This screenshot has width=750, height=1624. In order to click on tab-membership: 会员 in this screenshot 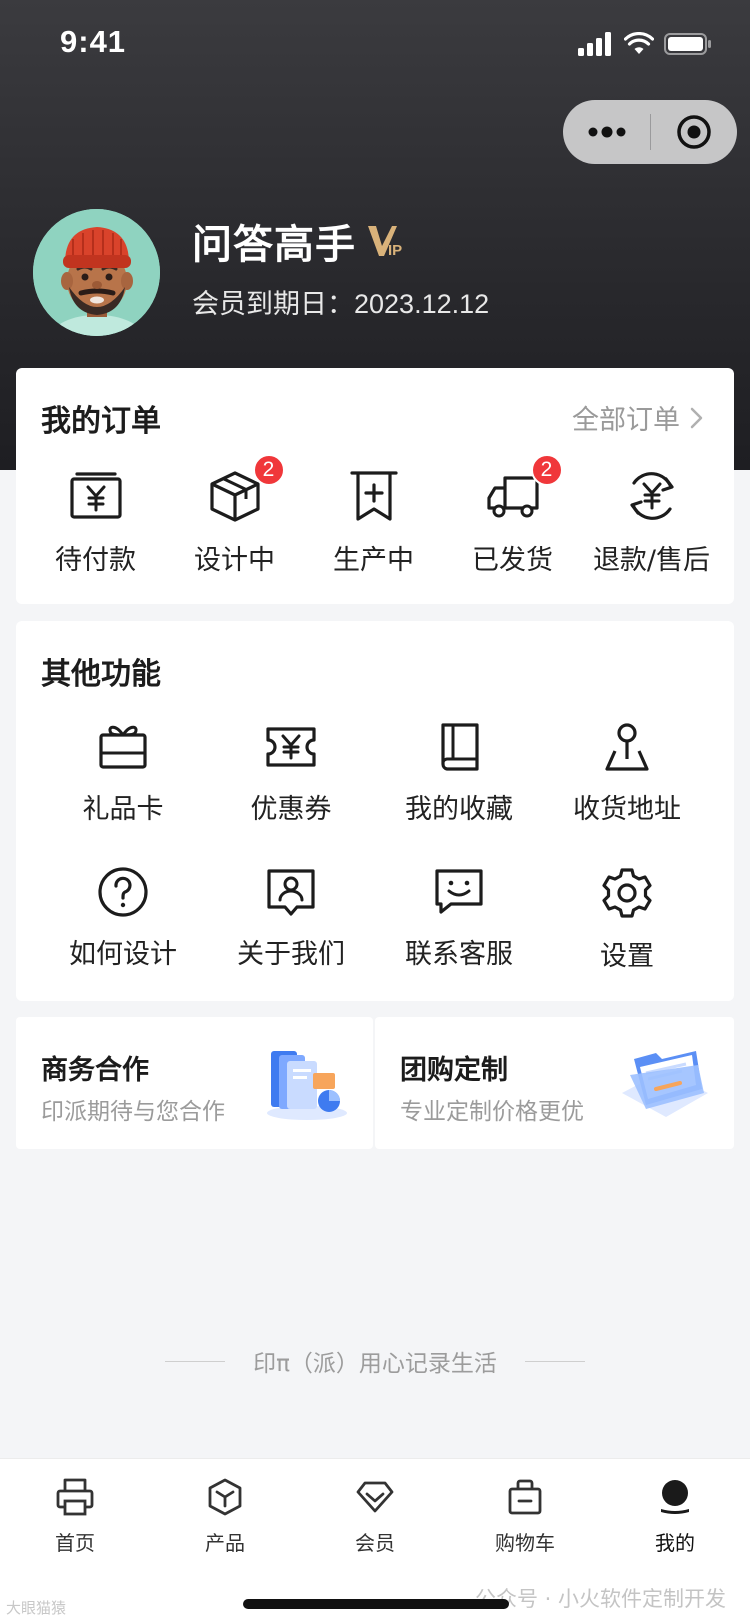, I will do `click(375, 1514)`.